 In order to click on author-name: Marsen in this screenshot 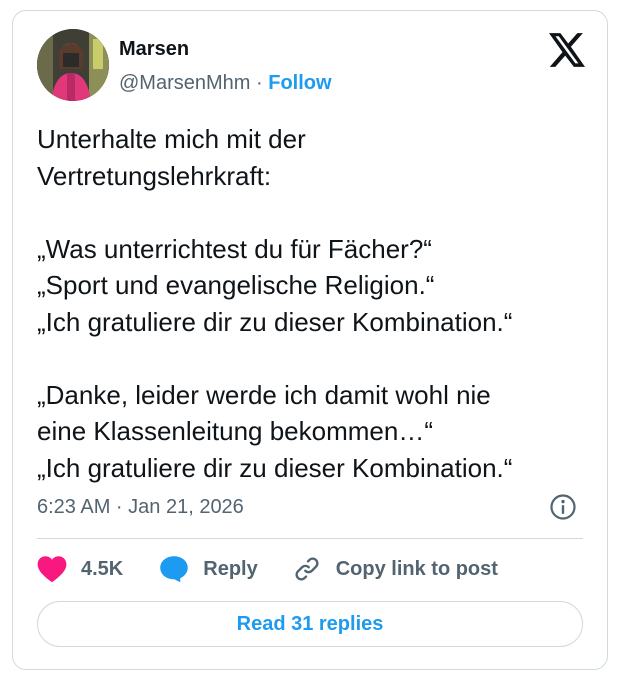, I will do `click(154, 49)`.